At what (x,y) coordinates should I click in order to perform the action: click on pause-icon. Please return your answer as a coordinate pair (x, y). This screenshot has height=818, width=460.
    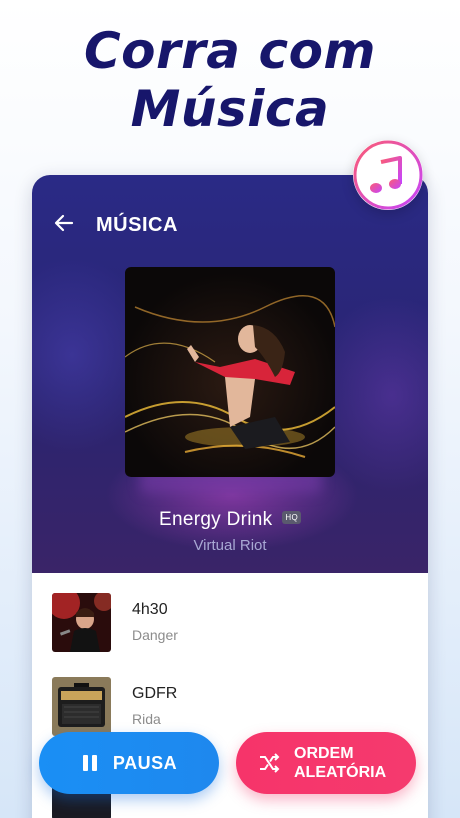
    Looking at the image, I should click on (89, 763).